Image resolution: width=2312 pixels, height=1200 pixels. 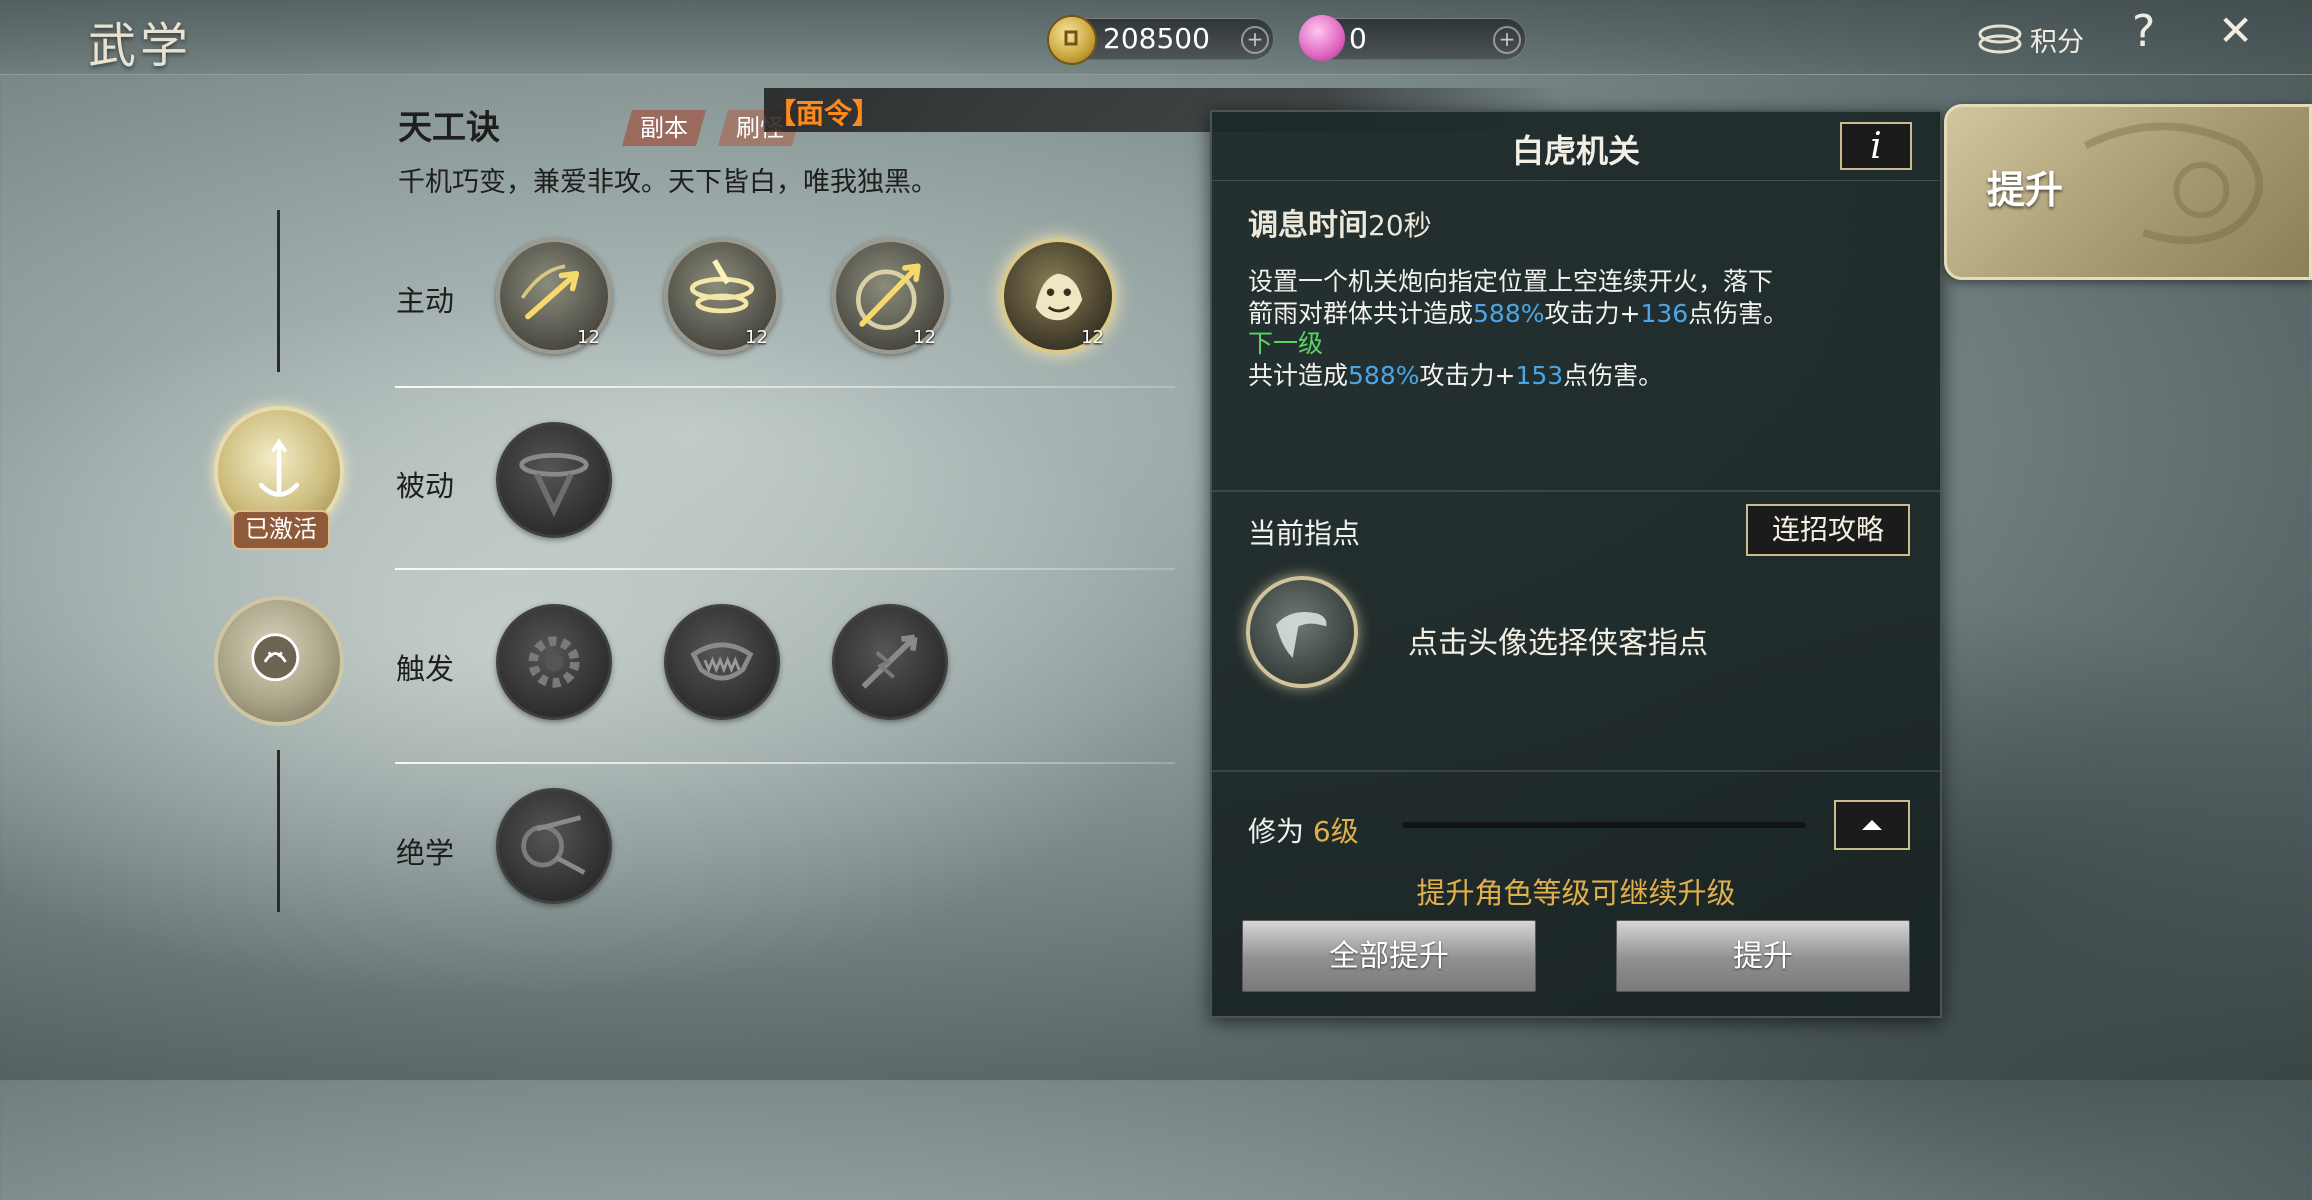 What do you see at coordinates (1276, 831) in the screenshot?
I see `cultivation-label: 修为` at bounding box center [1276, 831].